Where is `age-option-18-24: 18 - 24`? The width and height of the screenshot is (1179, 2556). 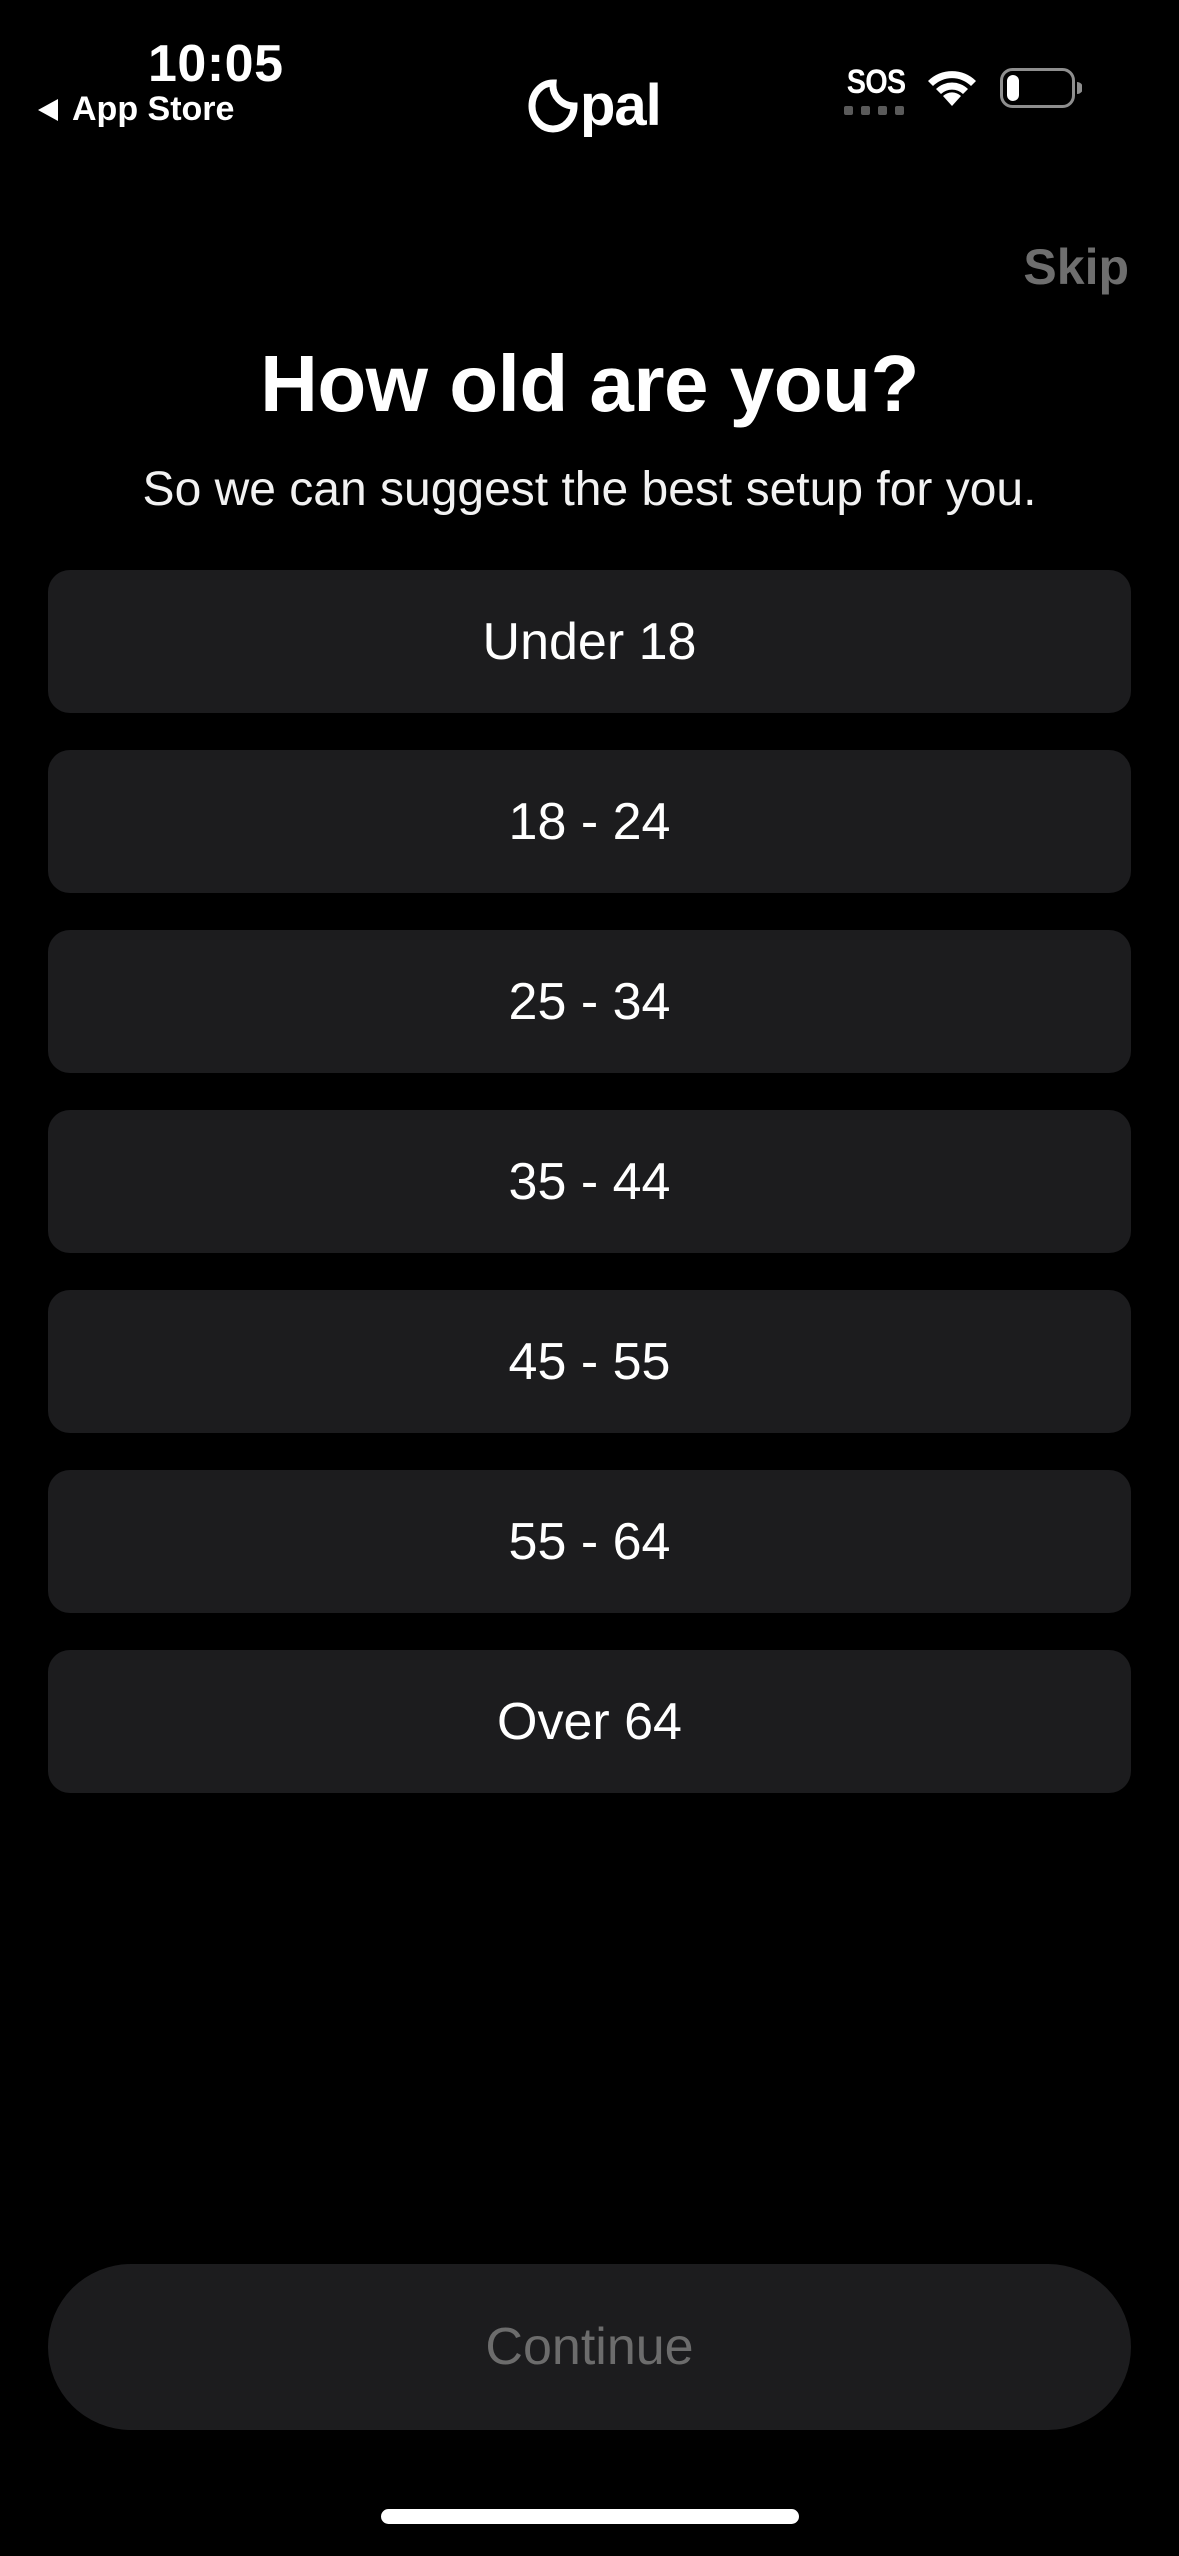 age-option-18-24: 18 - 24 is located at coordinates (589, 821).